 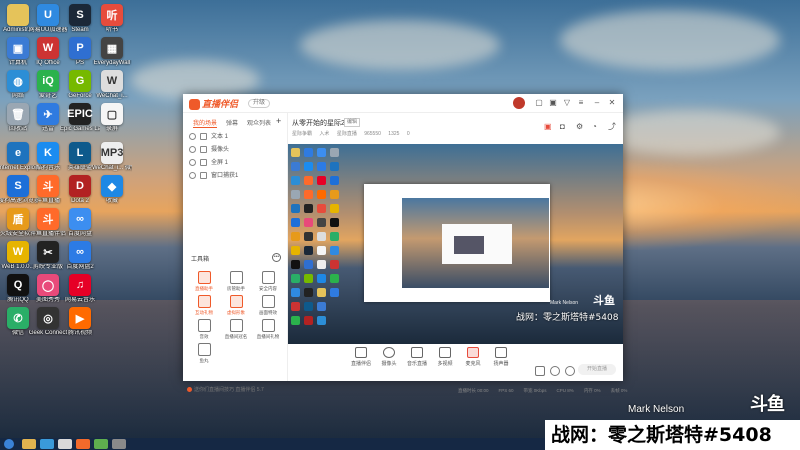 What do you see at coordinates (236, 281) in the screenshot?
I see `toolbox-item: 房管助手` at bounding box center [236, 281].